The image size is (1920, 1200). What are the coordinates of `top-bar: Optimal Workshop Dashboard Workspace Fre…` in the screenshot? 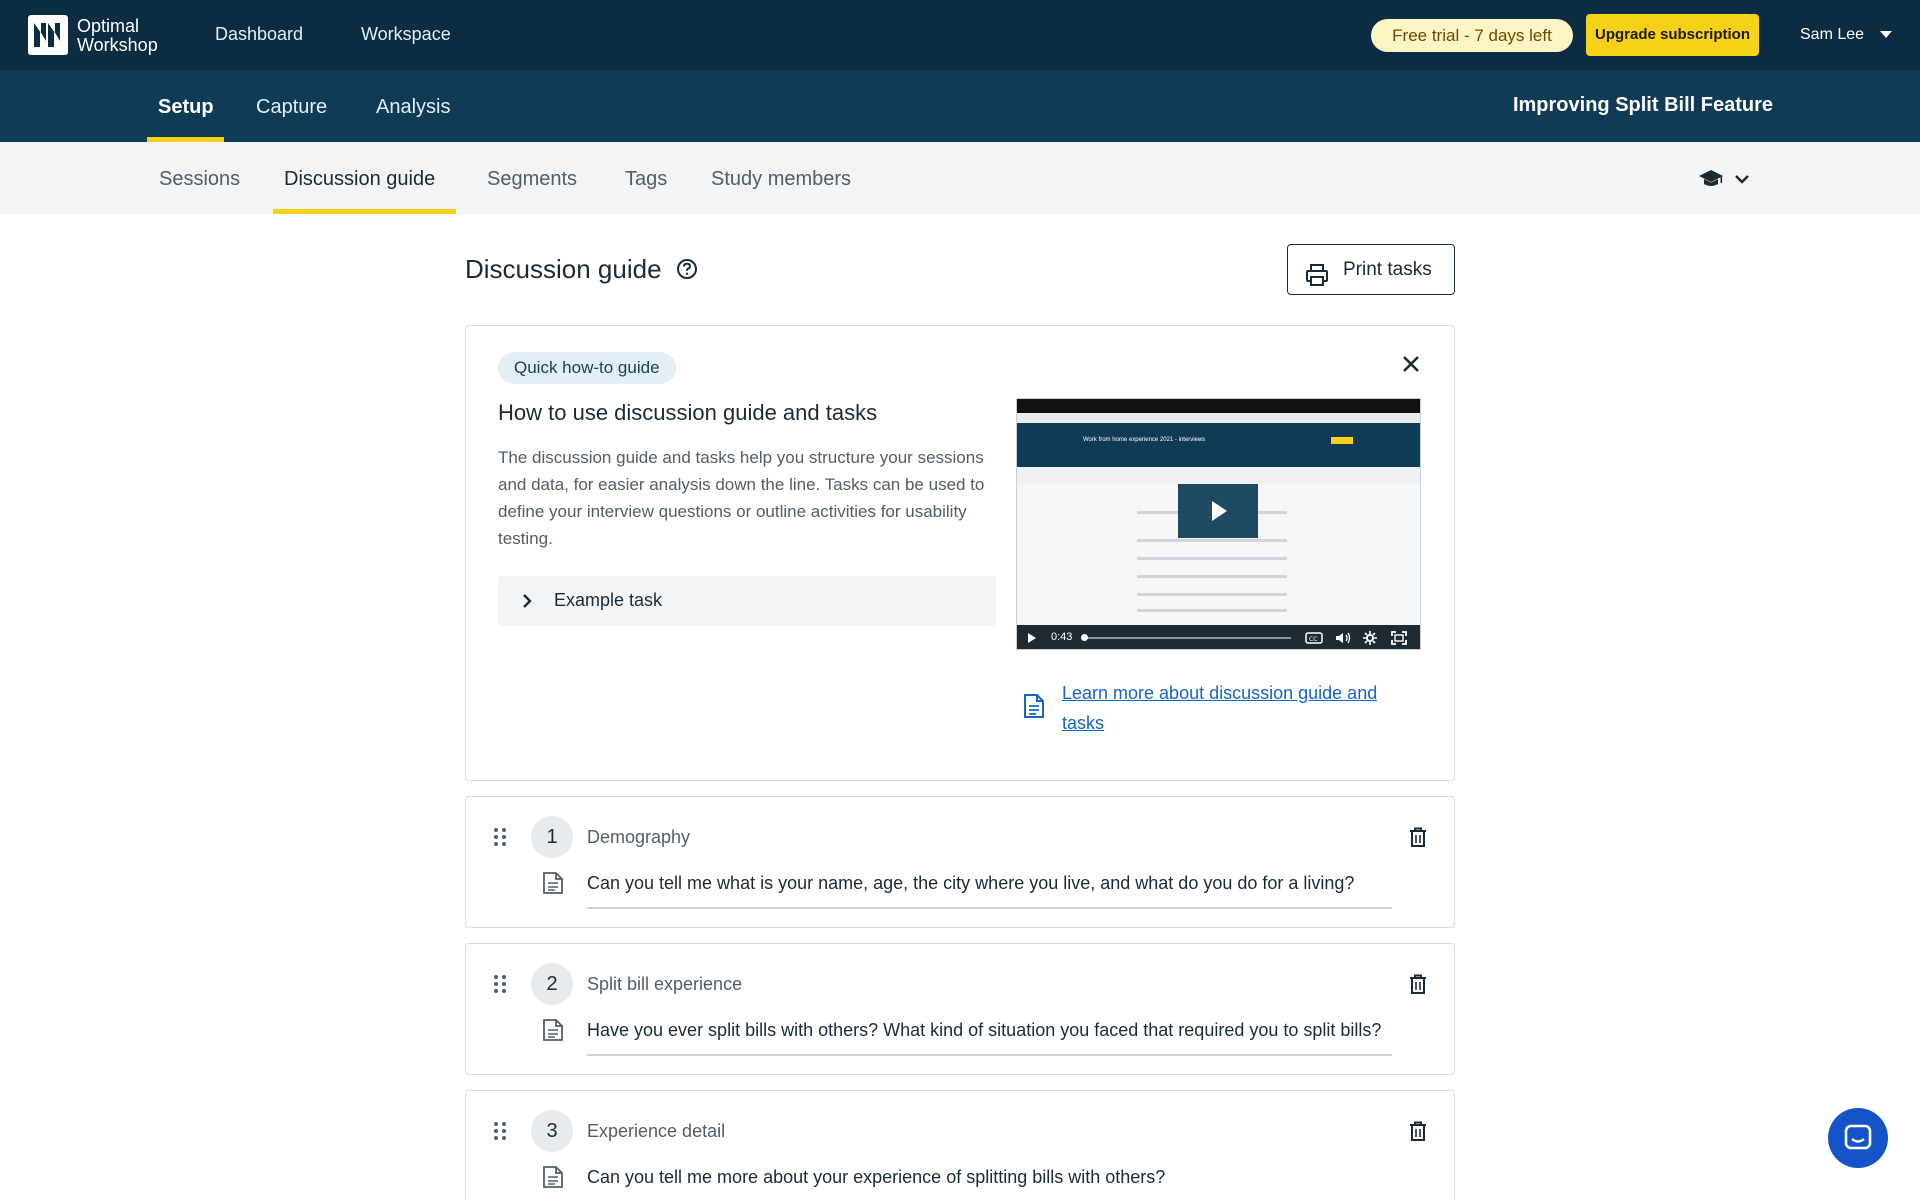 It's located at (960, 35).